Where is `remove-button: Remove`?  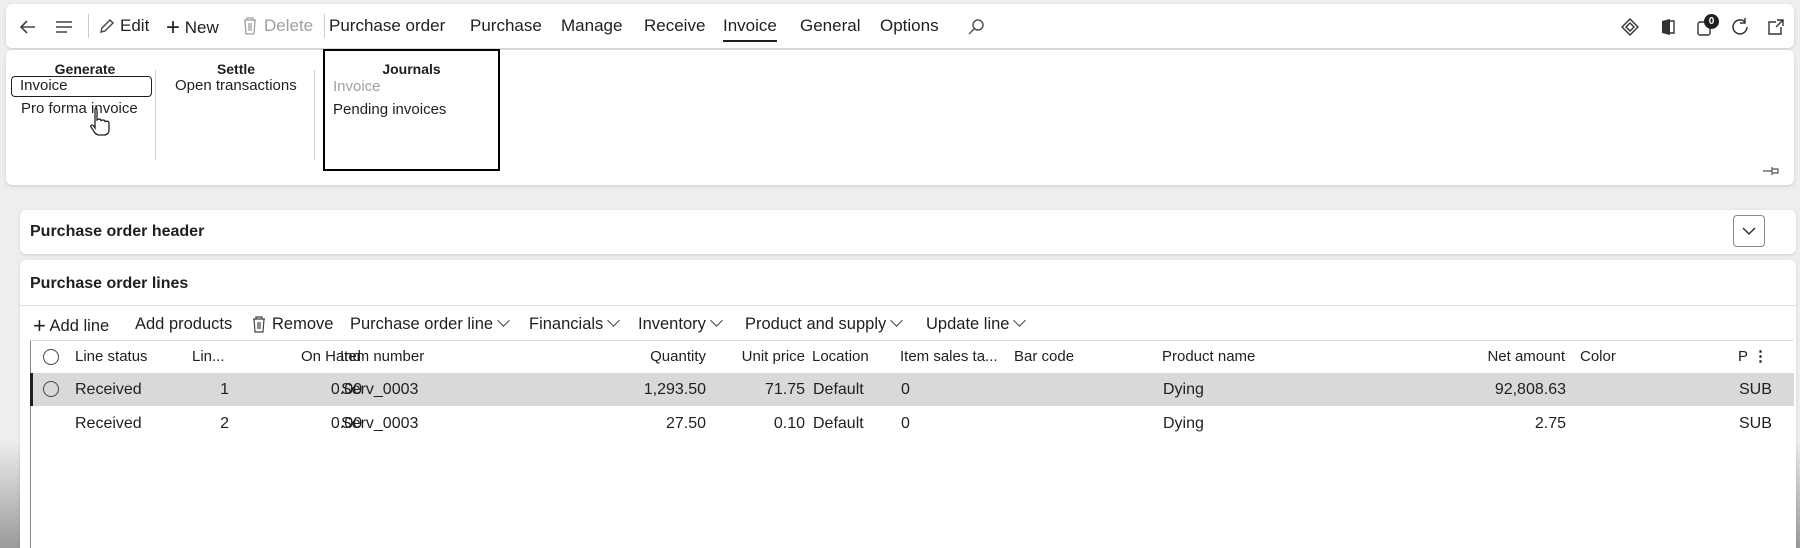
remove-button: Remove is located at coordinates (292, 324).